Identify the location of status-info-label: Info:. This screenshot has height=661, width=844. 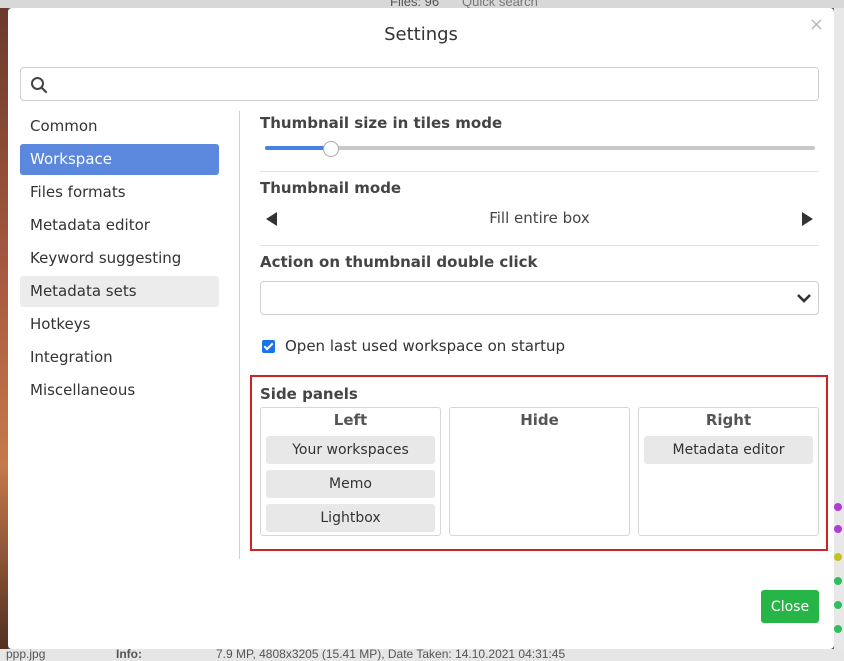
(129, 654).